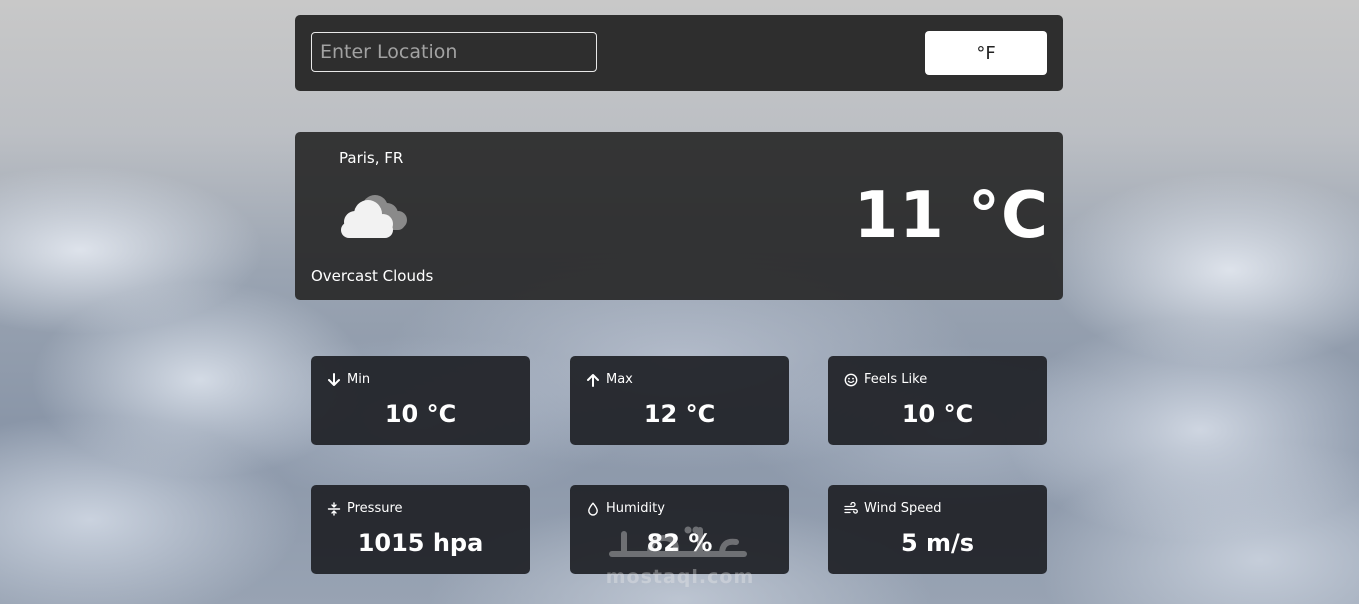 This screenshot has width=1359, height=604. What do you see at coordinates (851, 507) in the screenshot?
I see `wind-icon` at bounding box center [851, 507].